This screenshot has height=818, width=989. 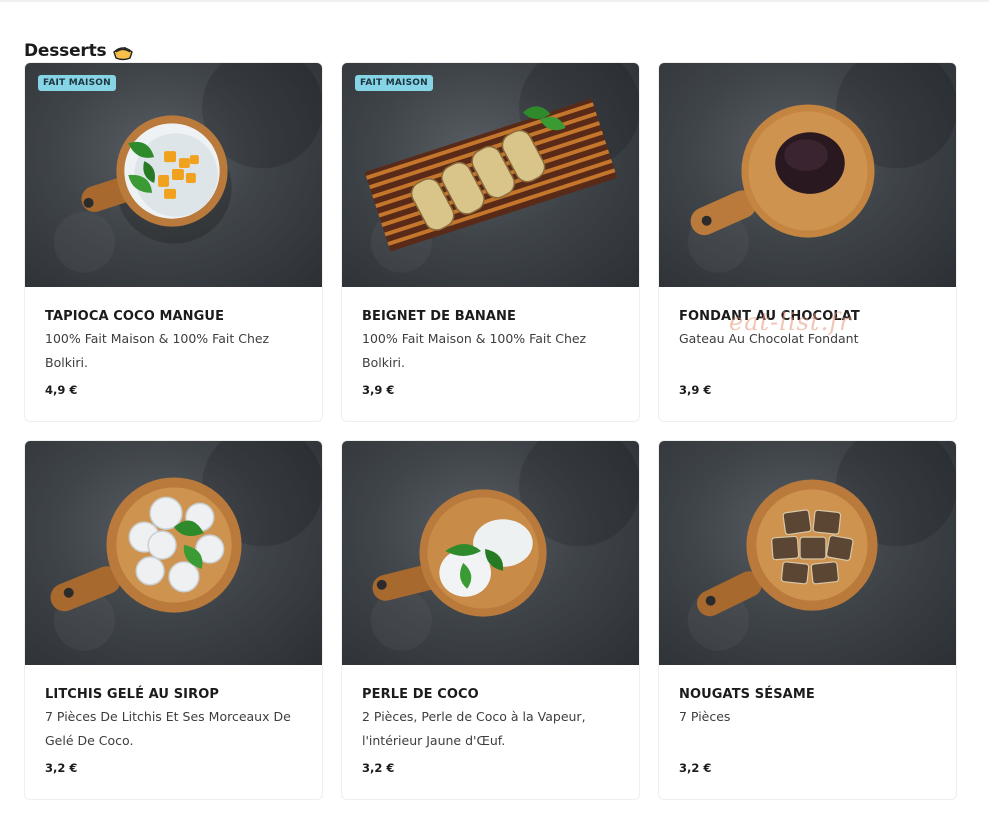 What do you see at coordinates (807, 553) in the screenshot?
I see `dish-photo-sesame-nougats` at bounding box center [807, 553].